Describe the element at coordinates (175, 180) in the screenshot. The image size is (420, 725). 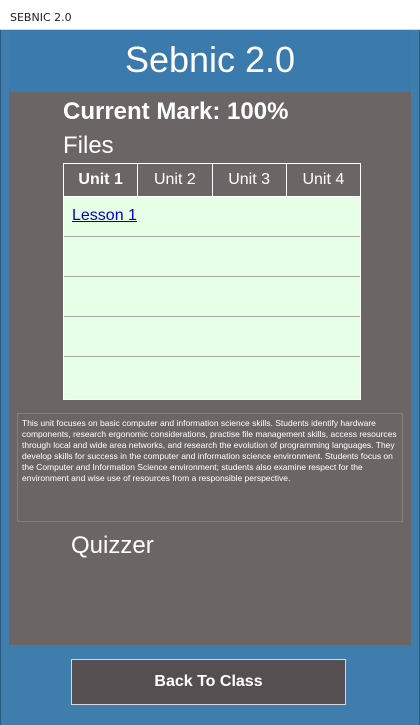
I see `tab-unit-2: Unit 2` at that location.